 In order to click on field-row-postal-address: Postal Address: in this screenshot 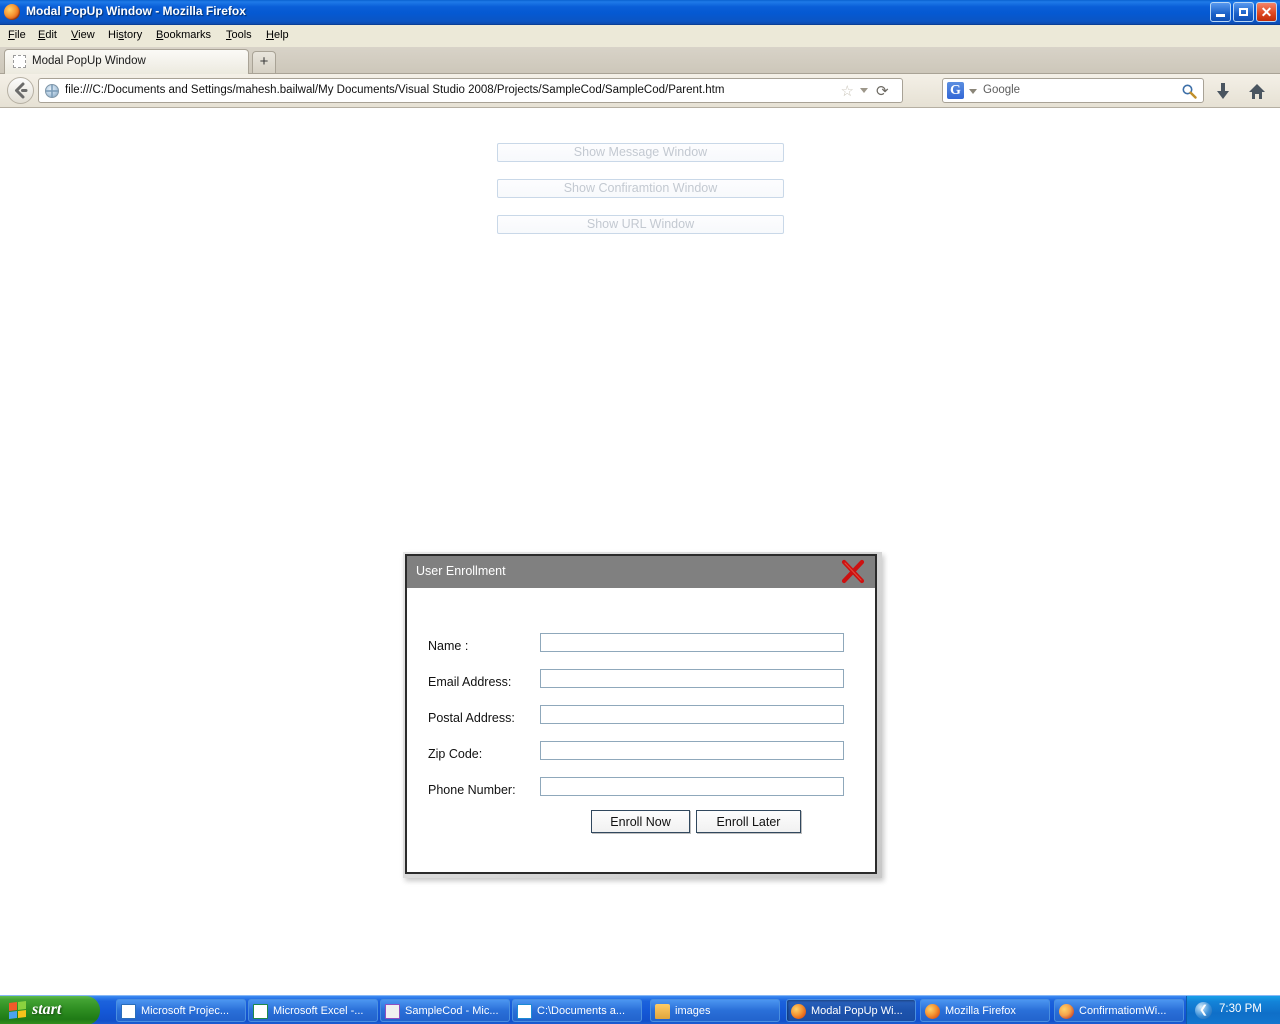, I will do `click(641, 719)`.